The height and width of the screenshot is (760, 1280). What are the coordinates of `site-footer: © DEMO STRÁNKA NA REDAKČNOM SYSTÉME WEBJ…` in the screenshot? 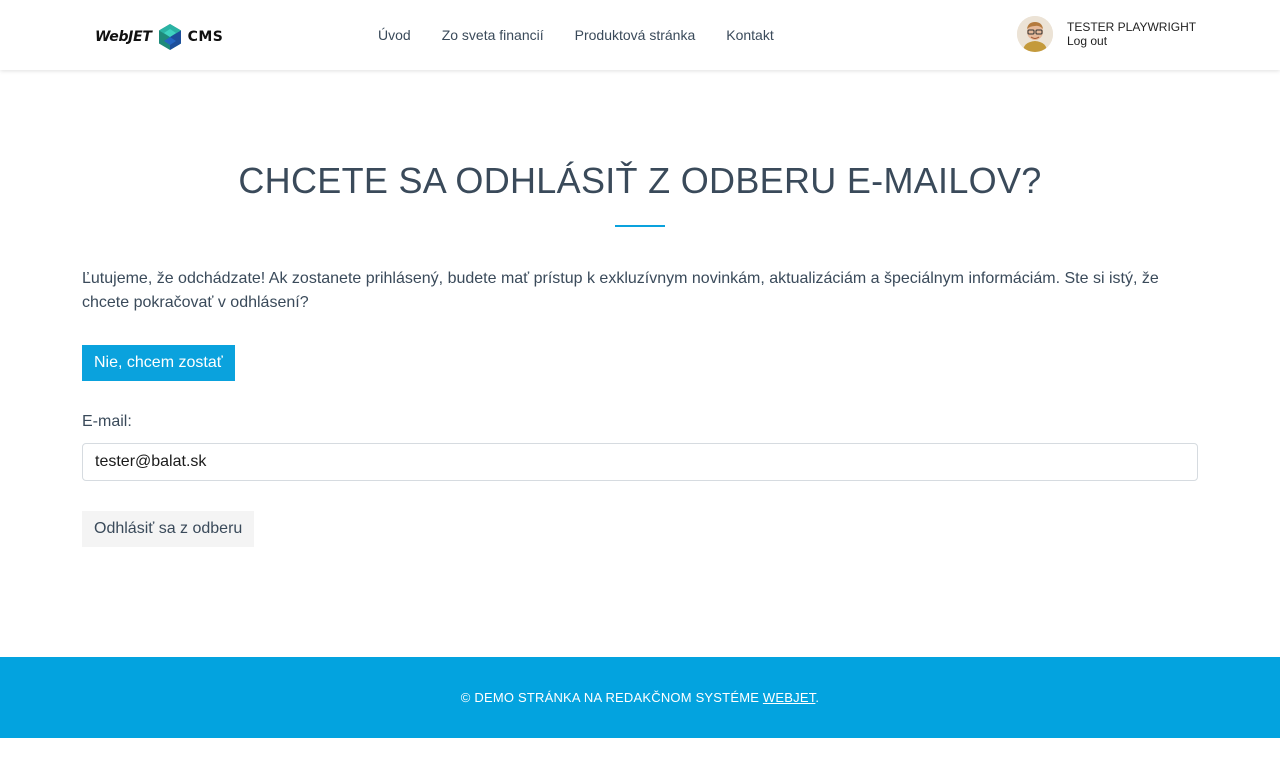 It's located at (640, 697).